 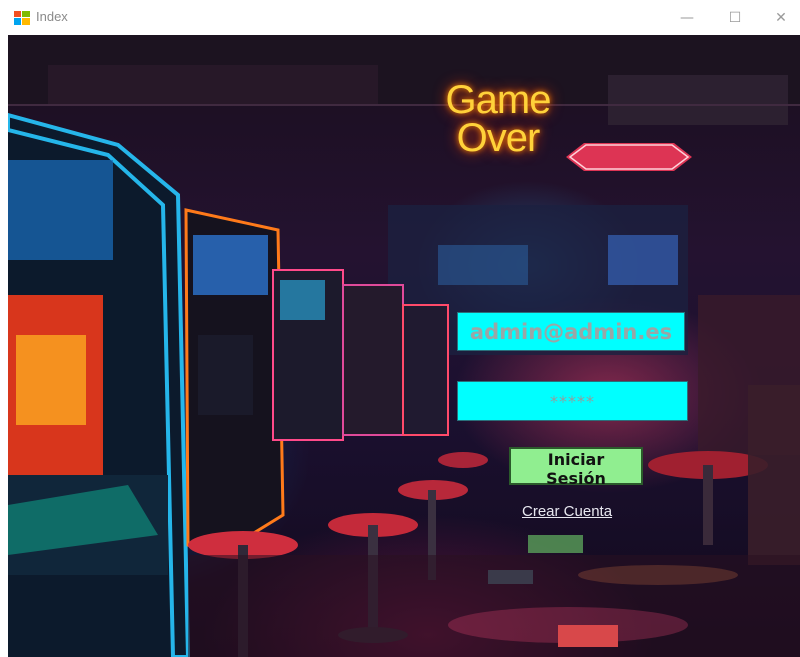 I want to click on title-bar: Index — ☐ ✕, so click(x=400, y=17).